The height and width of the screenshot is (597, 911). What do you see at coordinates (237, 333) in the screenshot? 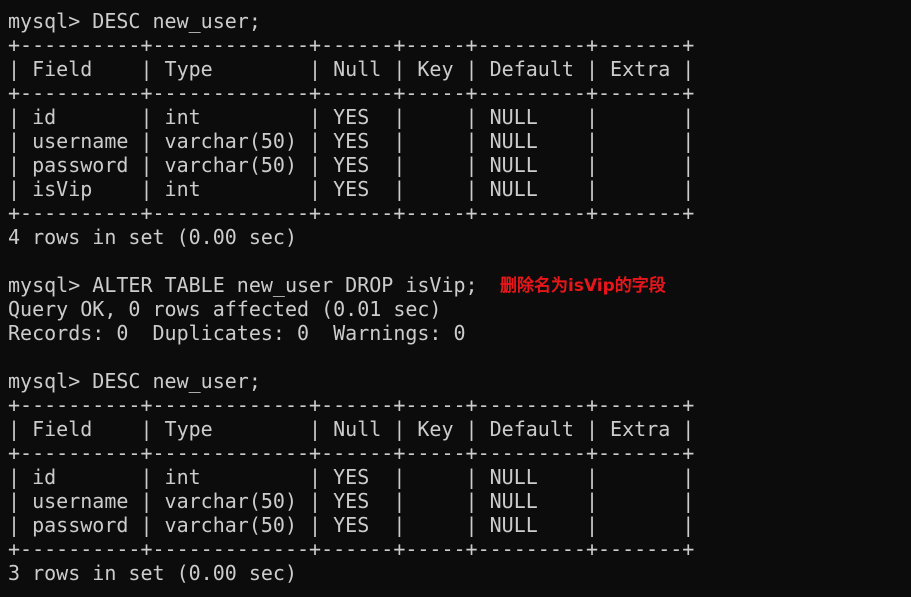
I see `query-stats: Records: 0 Duplicates: 0 Warnings: 0` at bounding box center [237, 333].